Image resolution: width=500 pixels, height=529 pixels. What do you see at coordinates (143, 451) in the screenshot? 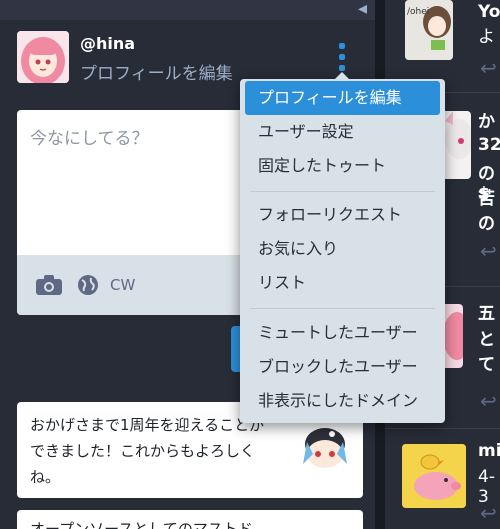
I see `card-text-line: できました！これからもよろしく` at bounding box center [143, 451].